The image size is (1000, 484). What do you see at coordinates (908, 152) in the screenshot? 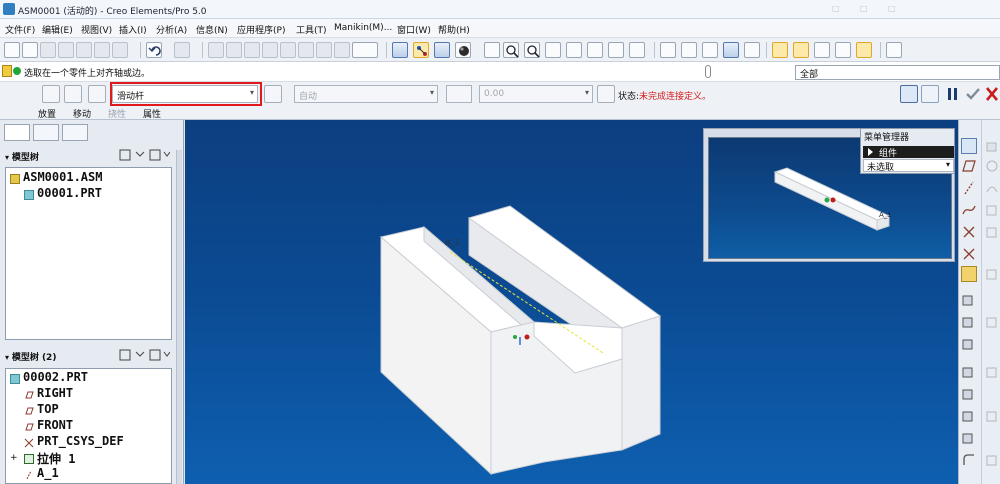
I see `menu-item-component: 组件` at bounding box center [908, 152].